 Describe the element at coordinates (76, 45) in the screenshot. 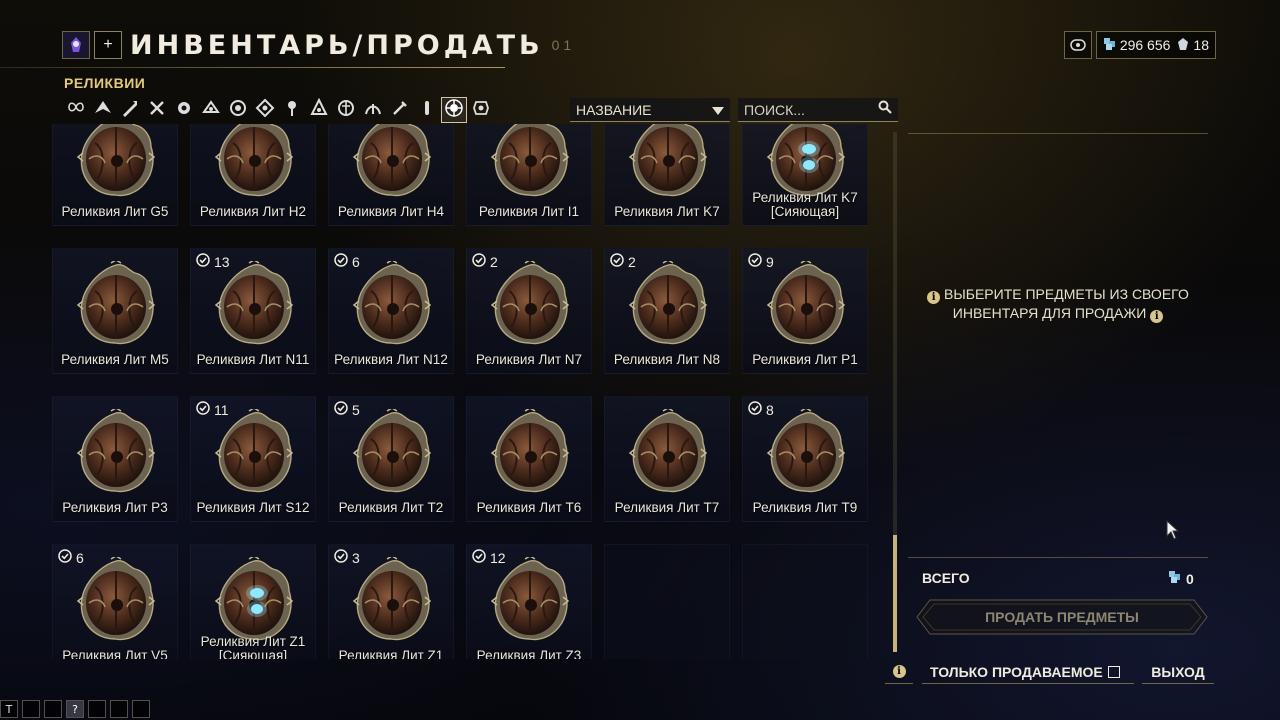

I see `profile-icon` at that location.